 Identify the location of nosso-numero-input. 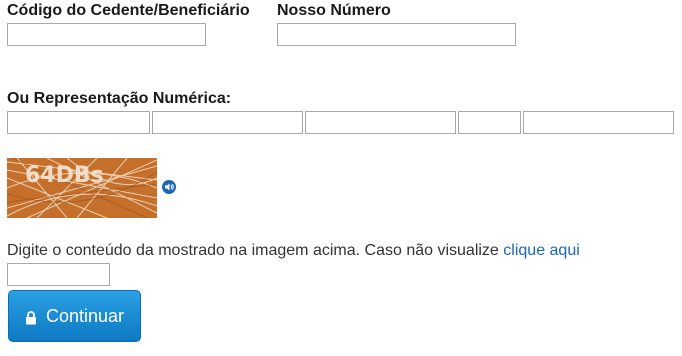
(396, 34).